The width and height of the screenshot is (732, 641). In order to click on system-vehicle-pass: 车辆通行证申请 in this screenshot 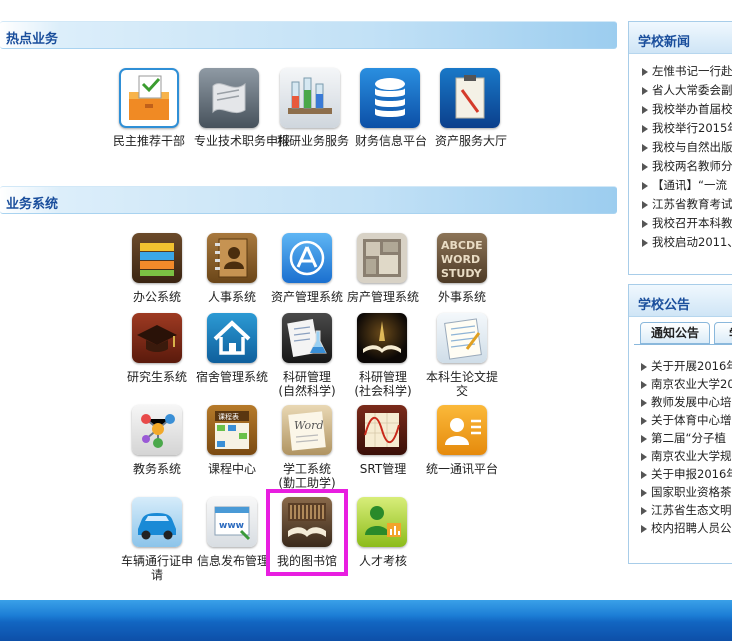, I will do `click(157, 541)`.